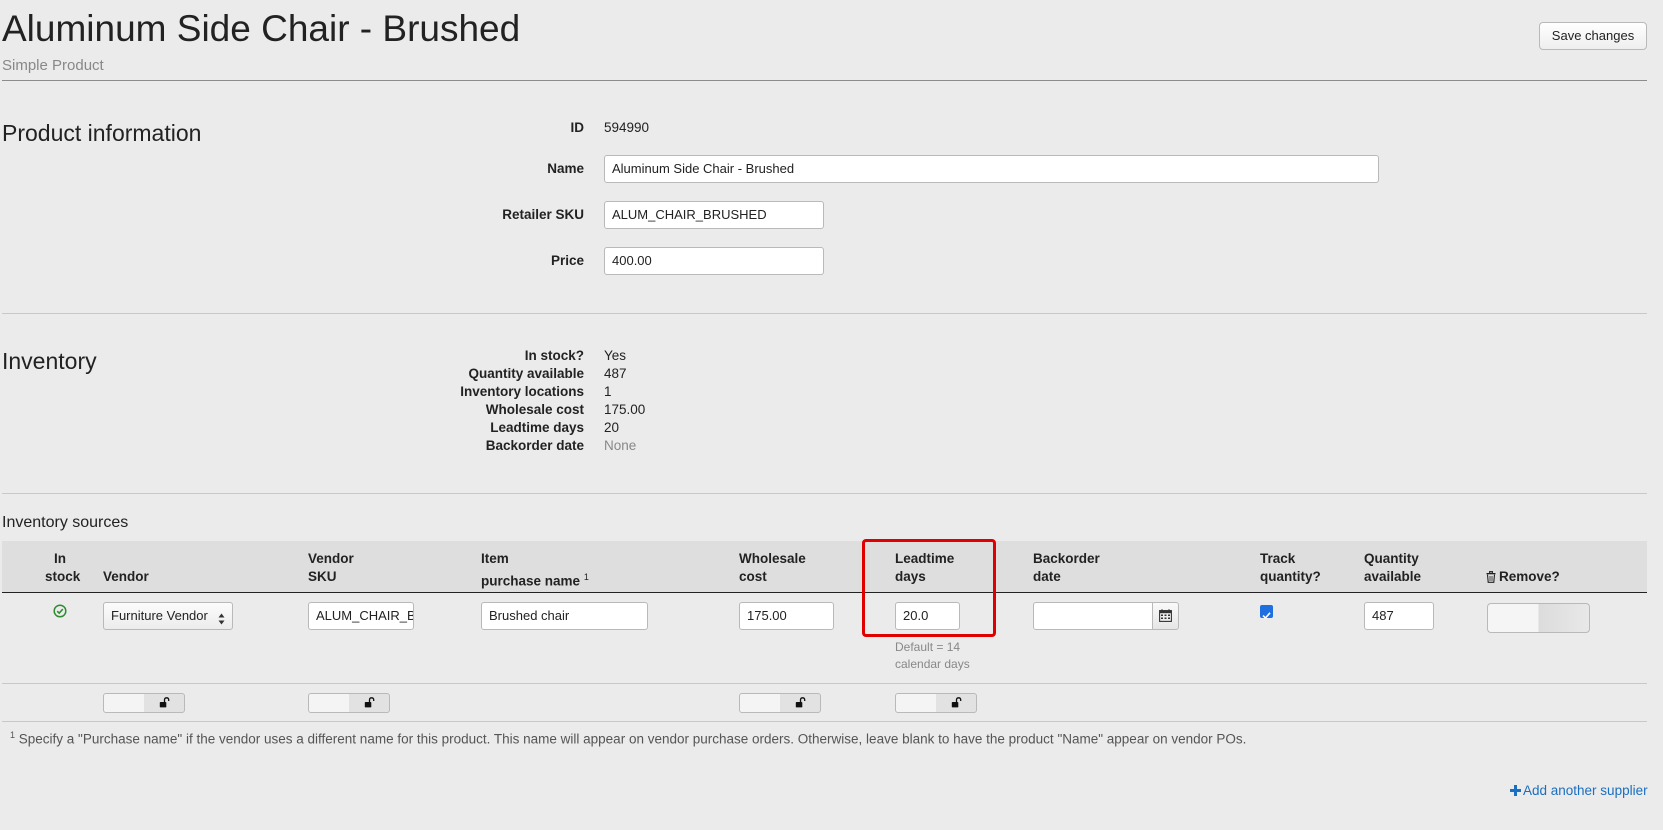 The height and width of the screenshot is (830, 1663). What do you see at coordinates (567, 260) in the screenshot?
I see `price-label: Price` at bounding box center [567, 260].